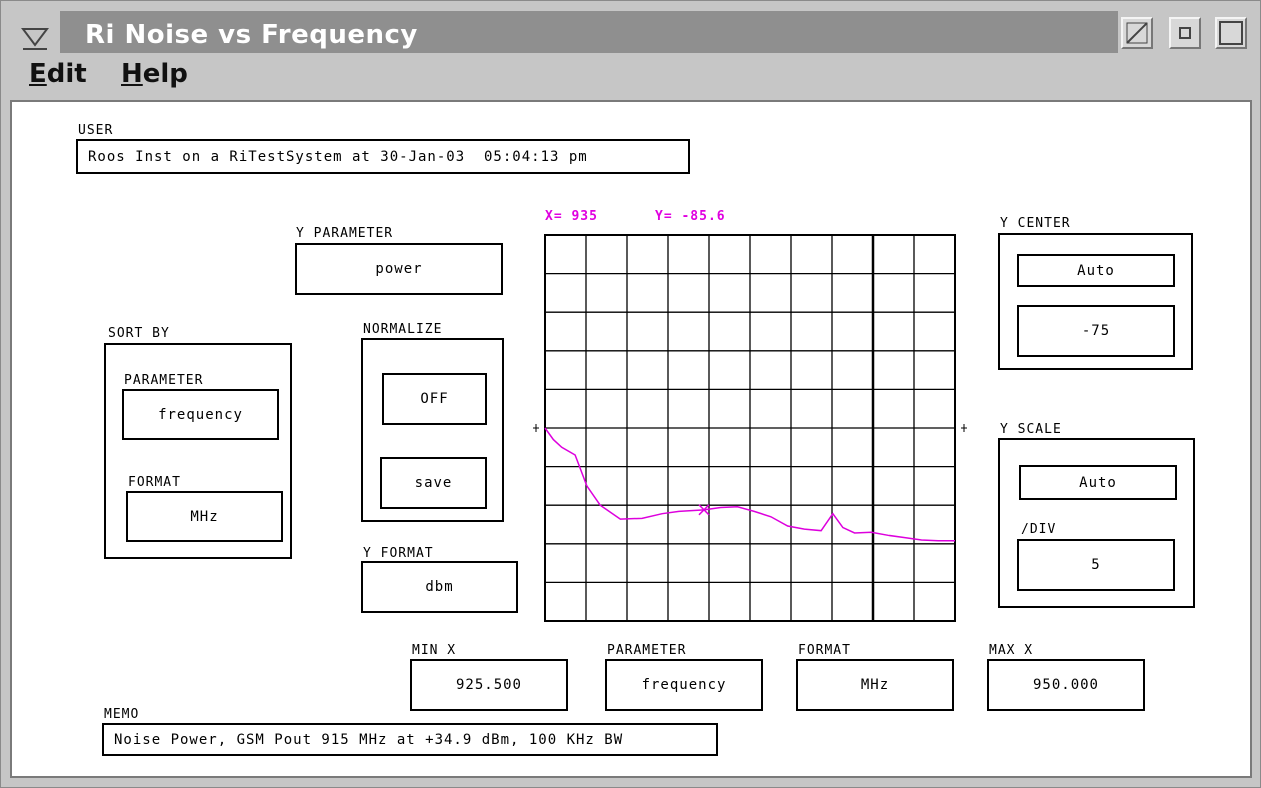 This screenshot has height=788, width=1261. I want to click on sort-format-value: MHz, so click(204, 516).